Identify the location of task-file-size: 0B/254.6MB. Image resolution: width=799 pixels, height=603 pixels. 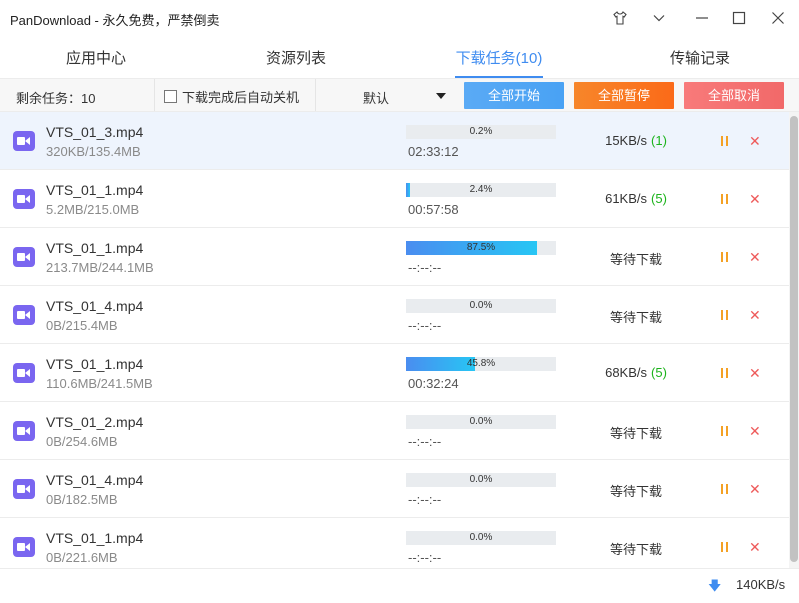
(82, 441).